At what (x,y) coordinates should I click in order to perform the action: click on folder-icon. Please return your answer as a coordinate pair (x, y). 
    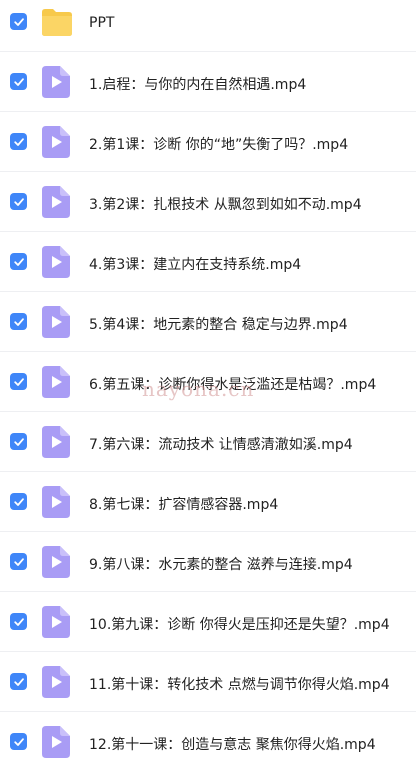
    Looking at the image, I should click on (57, 22).